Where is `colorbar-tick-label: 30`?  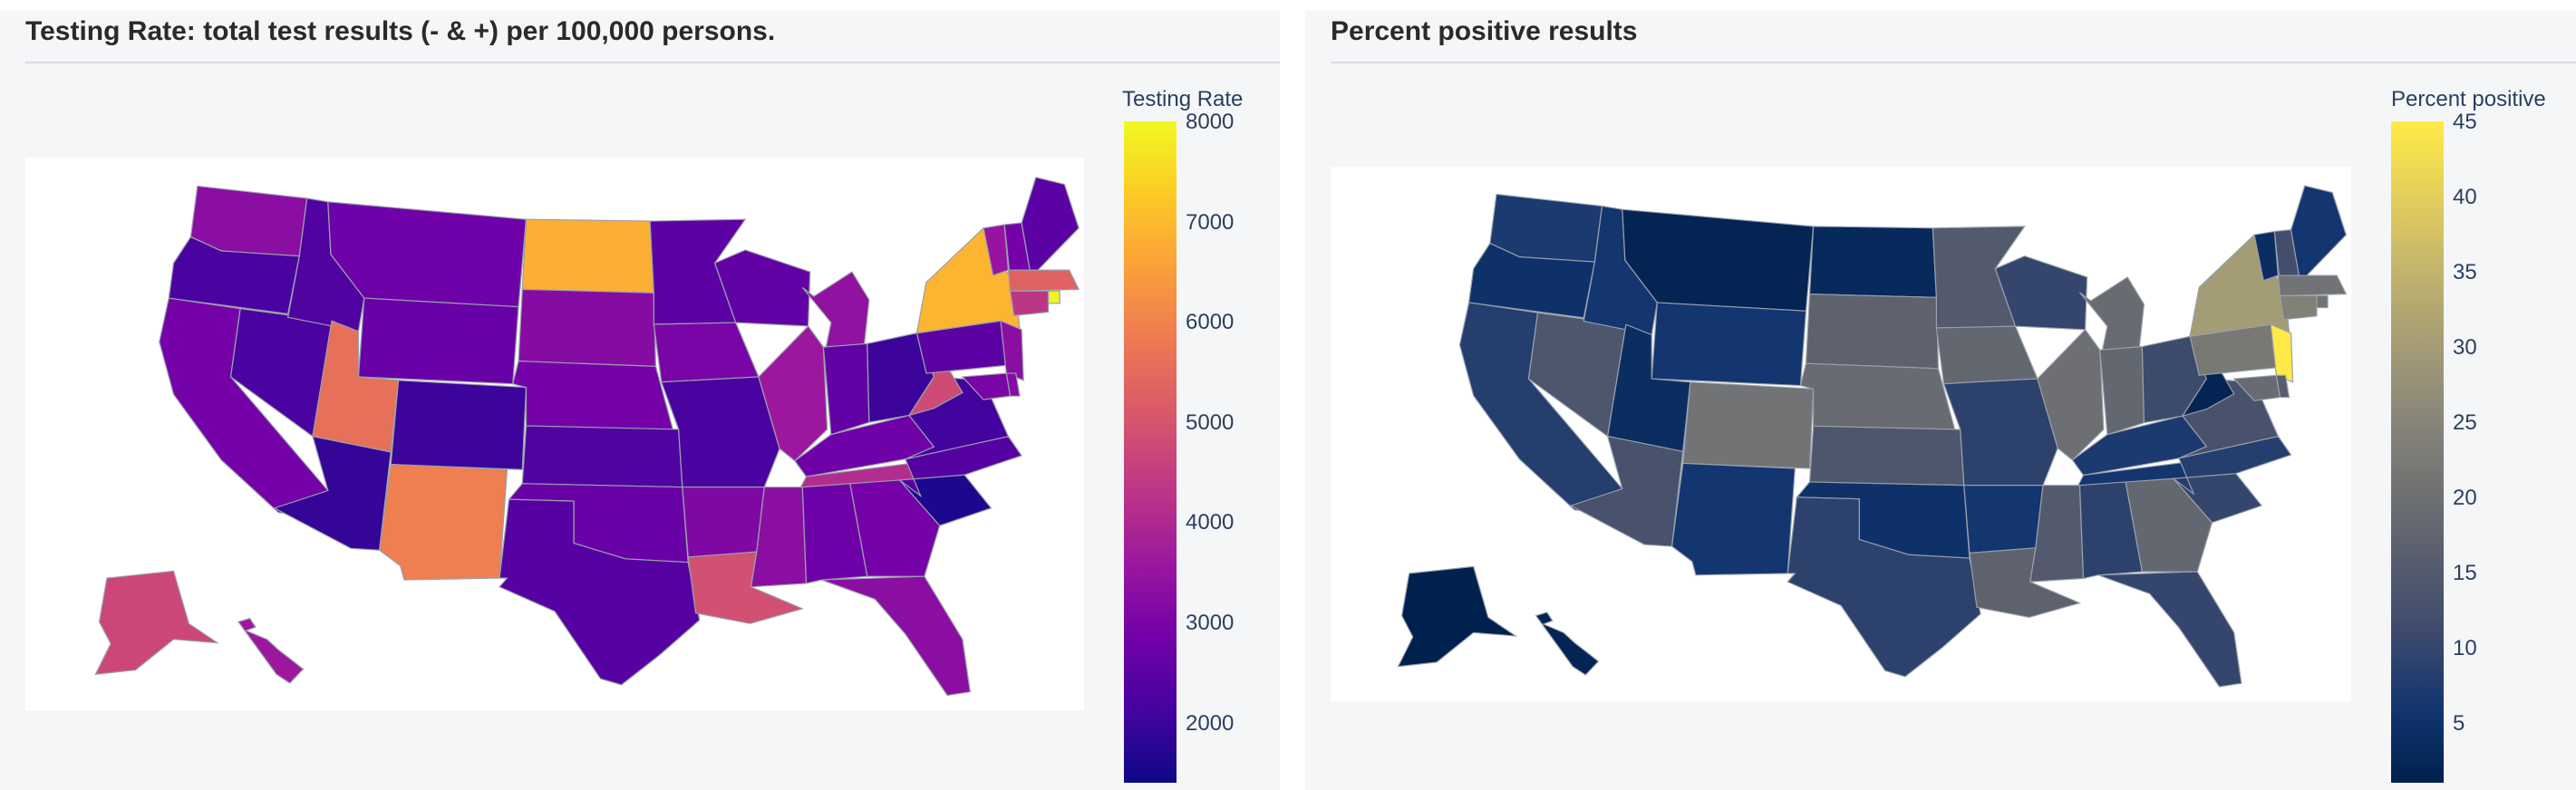 colorbar-tick-label: 30 is located at coordinates (2465, 347).